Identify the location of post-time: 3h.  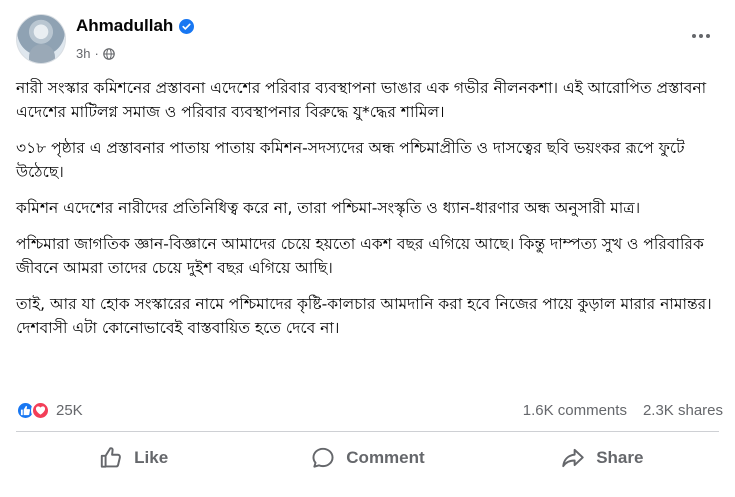
(83, 53).